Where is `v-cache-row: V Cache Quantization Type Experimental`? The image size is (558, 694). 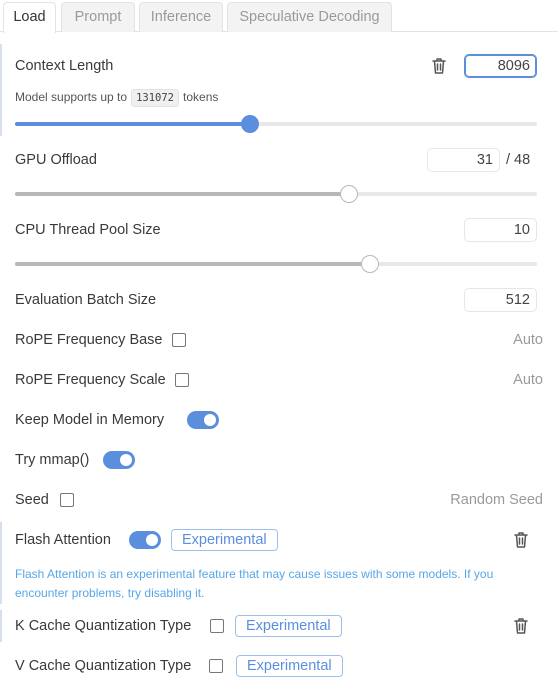
v-cache-row: V Cache Quantization Type Experimental is located at coordinates (279, 666).